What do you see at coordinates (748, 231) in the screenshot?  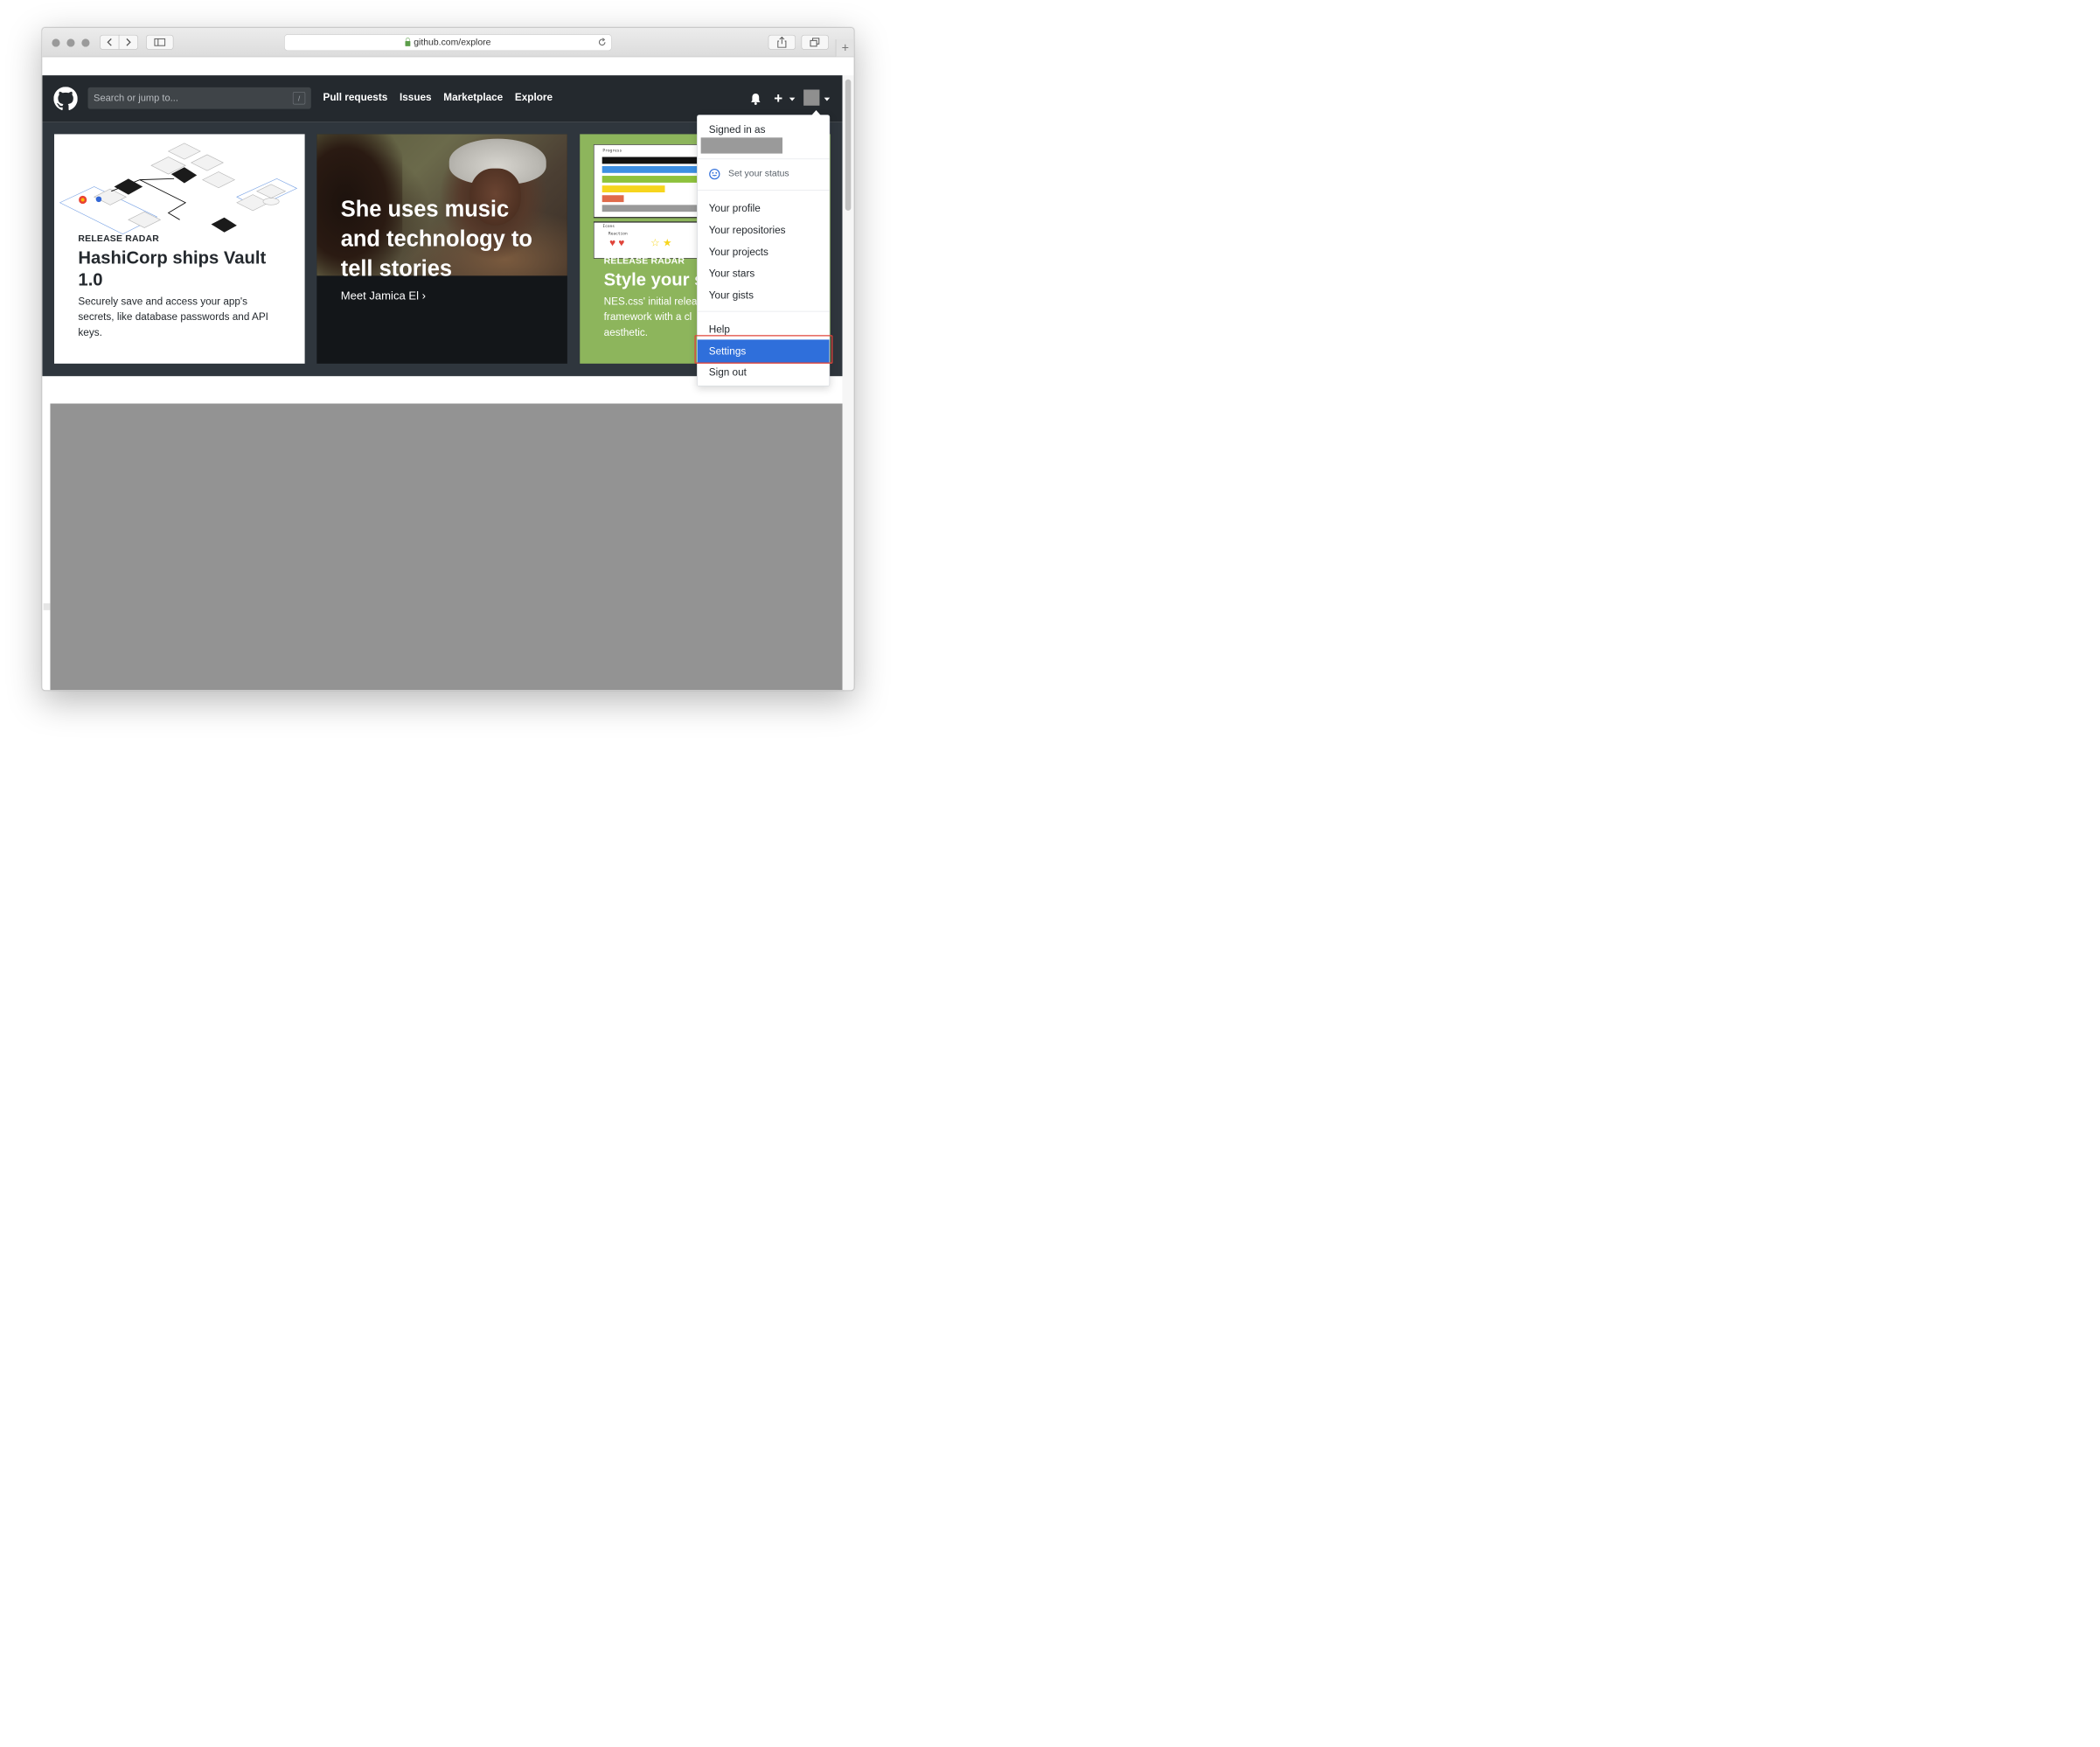 I see `menu-item-your-repositories: Your repositories` at bounding box center [748, 231].